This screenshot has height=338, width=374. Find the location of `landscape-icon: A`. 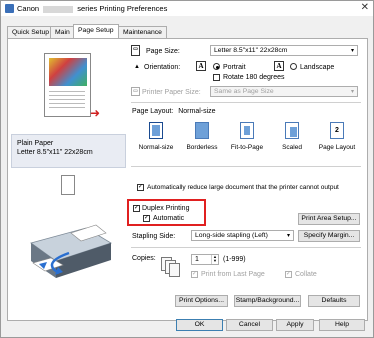

landscape-icon: A is located at coordinates (279, 66).